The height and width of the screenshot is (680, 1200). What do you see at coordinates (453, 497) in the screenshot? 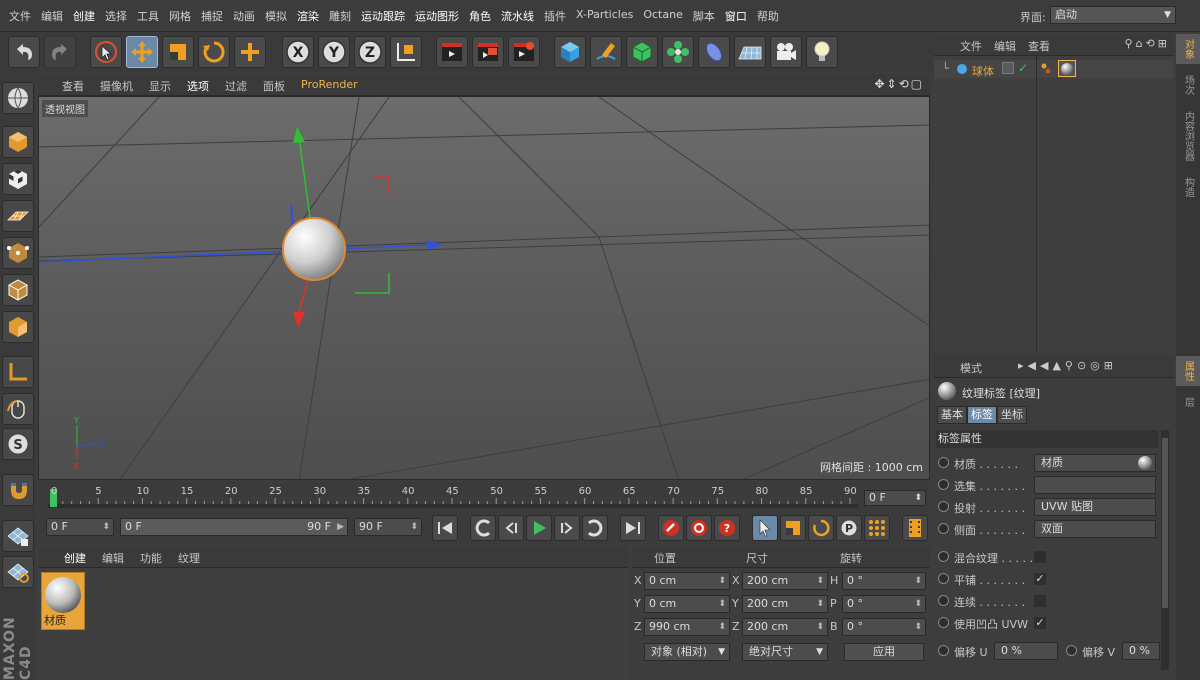
I see `timeline-ruler: 0 5 10 15 20 25 30 35 40 45 50 55 60 65 70 75 80 85 90` at bounding box center [453, 497].